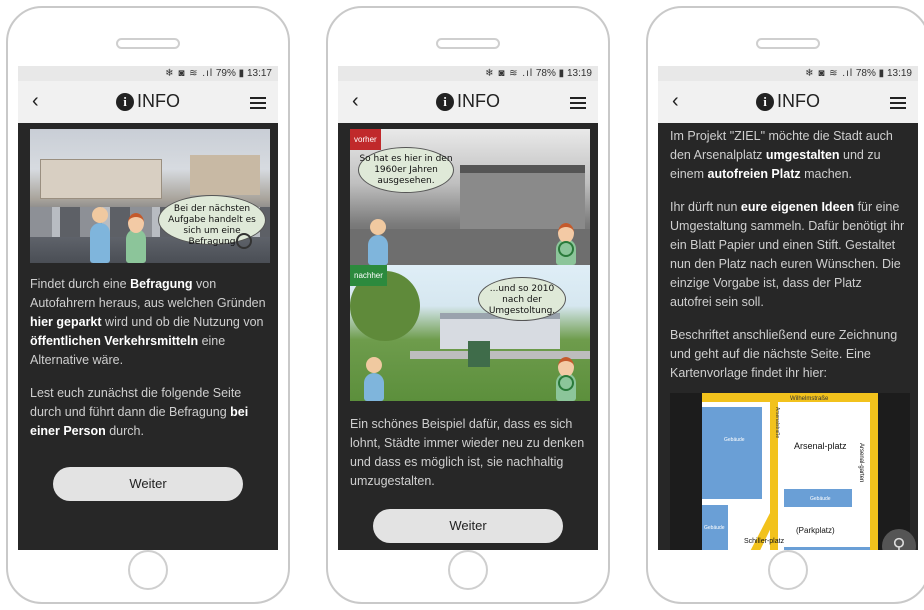 The image size is (924, 610). What do you see at coordinates (368, 275) in the screenshot?
I see `nachher-tag: nachher` at bounding box center [368, 275].